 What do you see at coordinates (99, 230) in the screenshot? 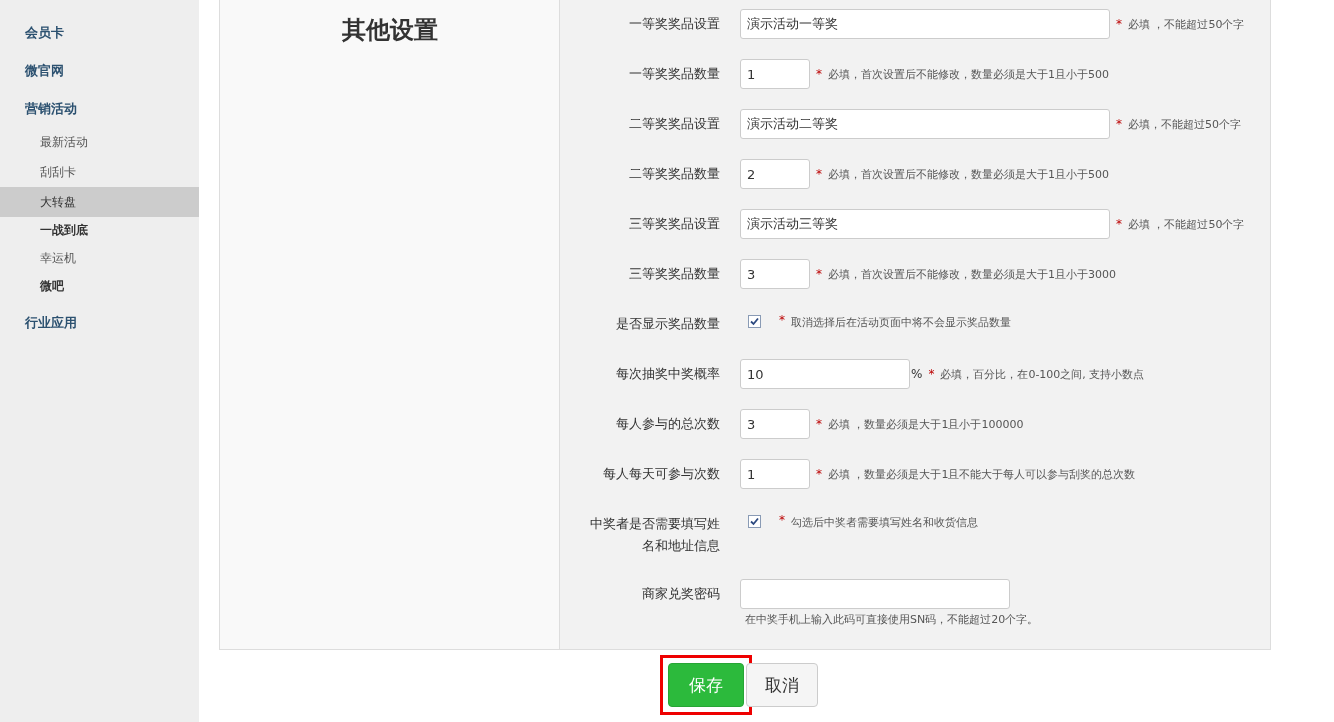
I see `sidebar-subitem: 一战到底` at bounding box center [99, 230].